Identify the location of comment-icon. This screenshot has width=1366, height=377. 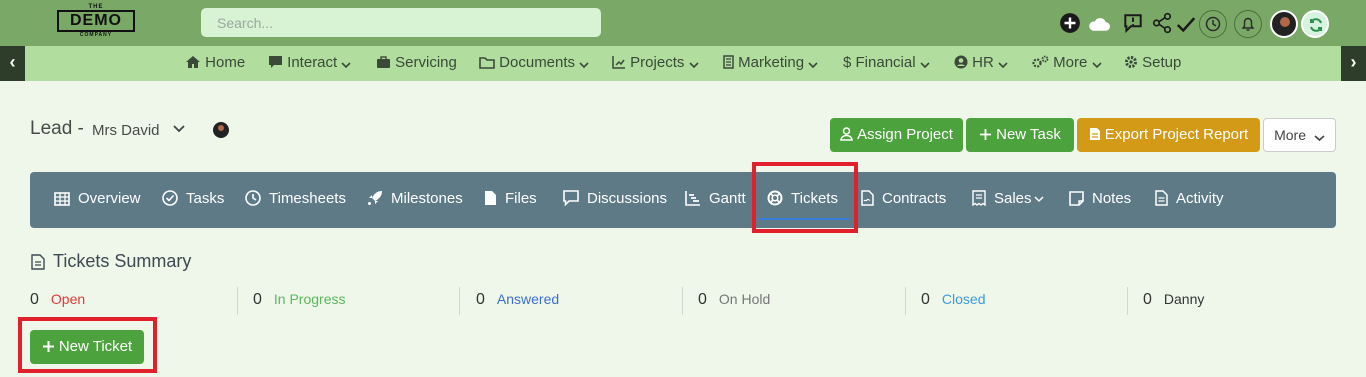
(275, 62).